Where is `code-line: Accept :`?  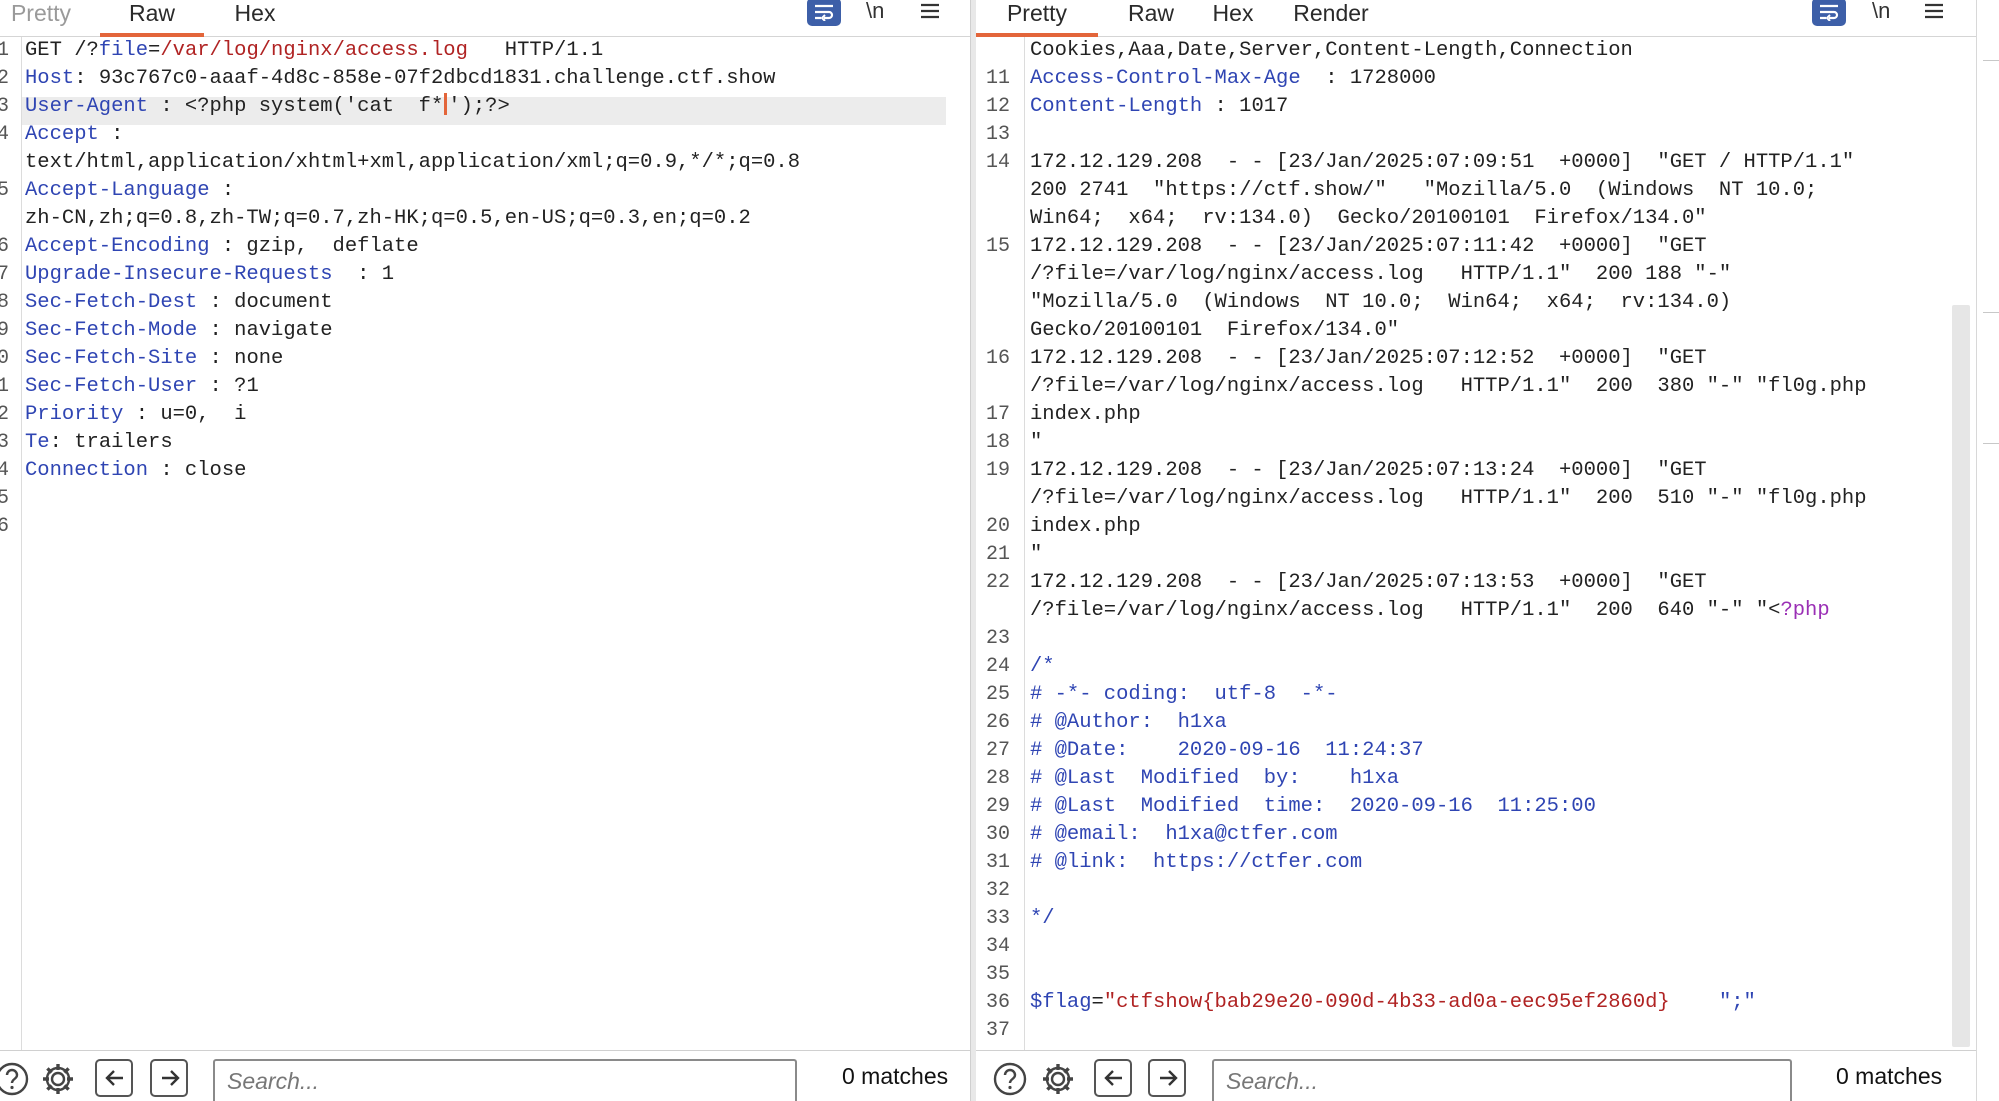
code-line: Accept : is located at coordinates (74, 135).